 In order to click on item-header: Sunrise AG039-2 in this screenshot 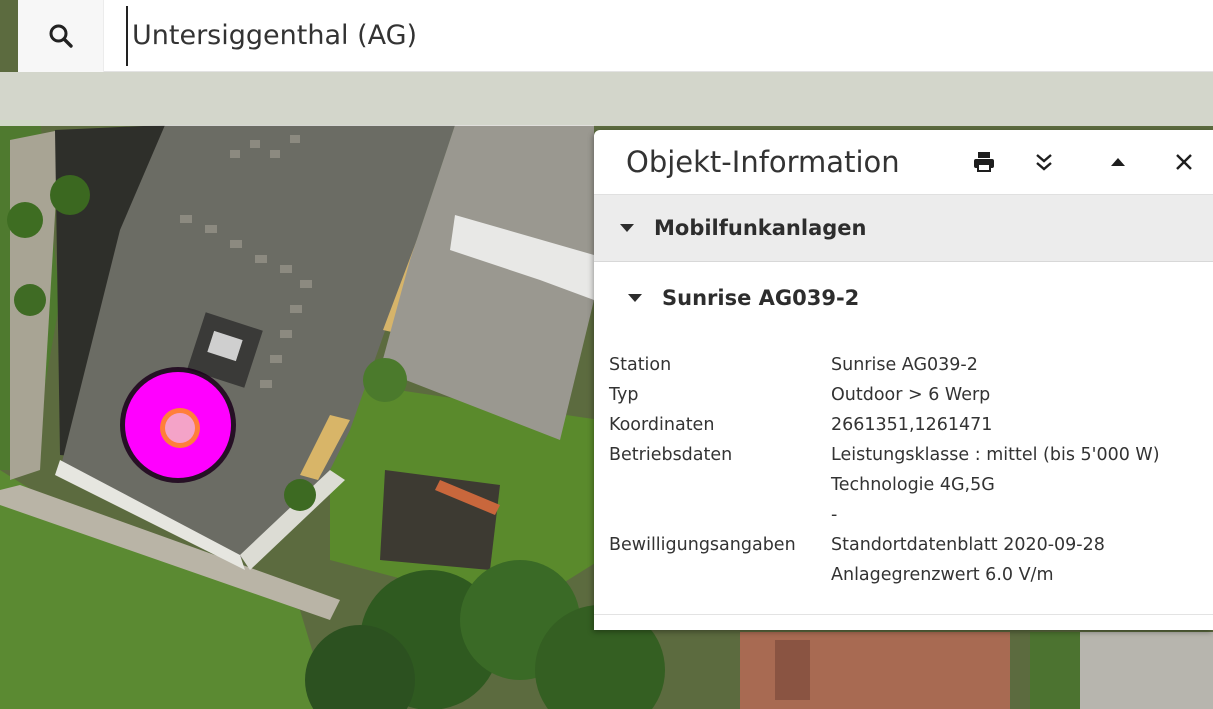, I will do `click(903, 298)`.